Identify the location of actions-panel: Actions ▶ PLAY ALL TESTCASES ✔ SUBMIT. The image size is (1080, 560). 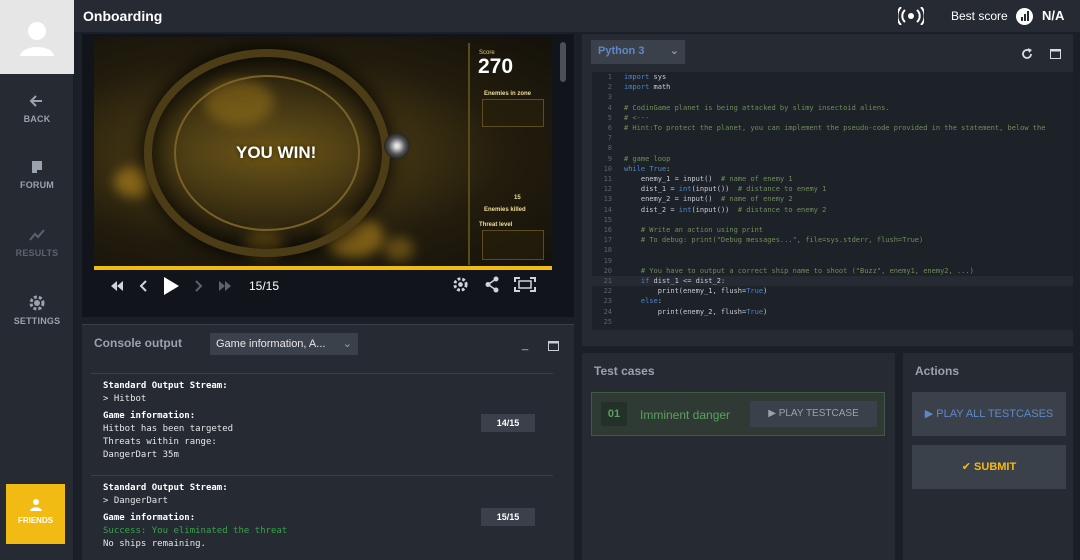
(988, 456).